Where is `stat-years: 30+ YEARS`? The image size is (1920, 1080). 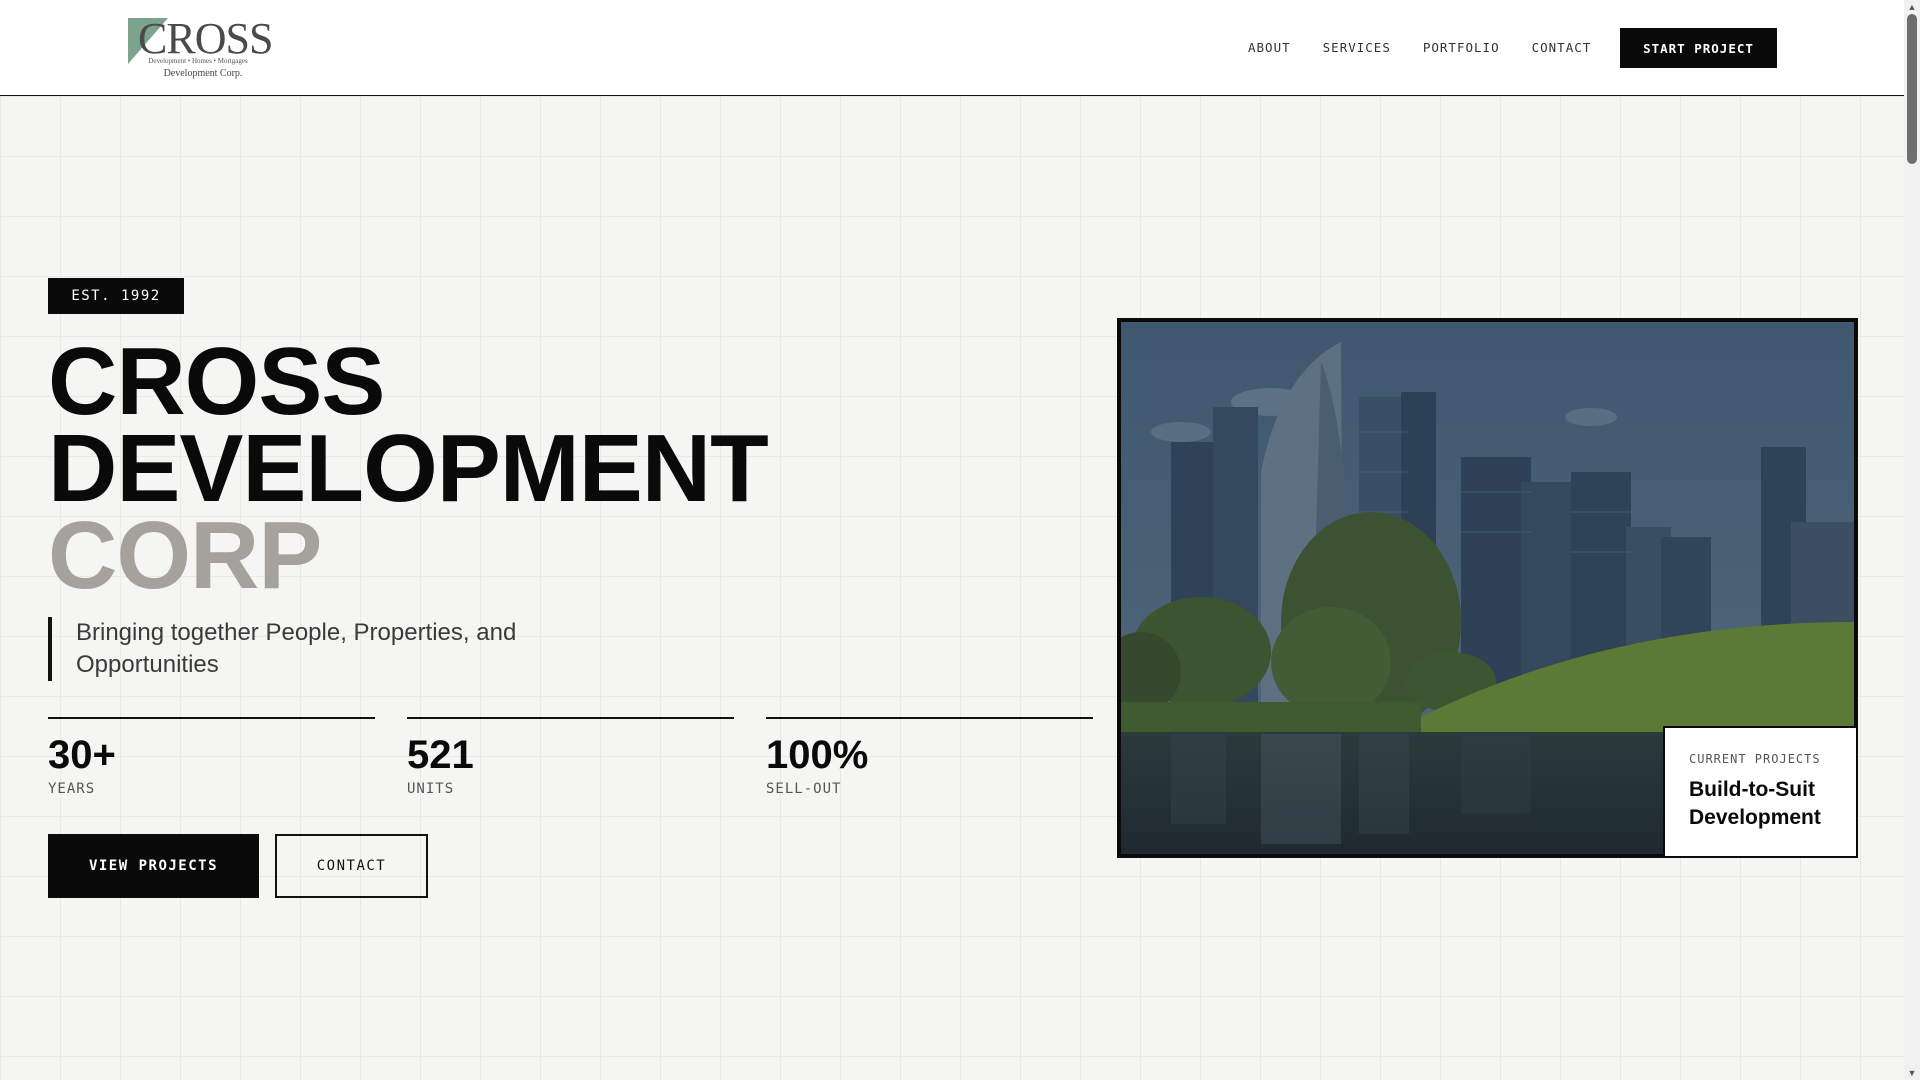
stat-years: 30+ YEARS is located at coordinates (211, 757).